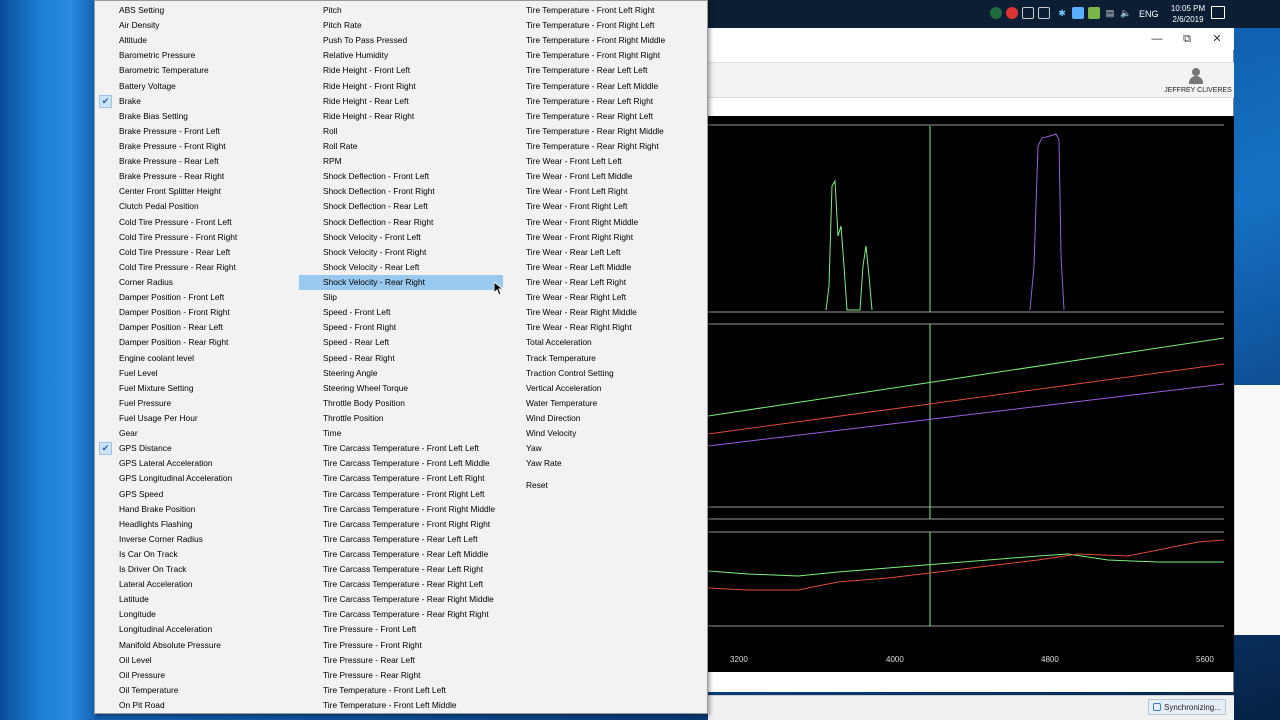 This screenshot has height=720, width=1280. What do you see at coordinates (195, 599) in the screenshot?
I see `menu-item: Latitude` at bounding box center [195, 599].